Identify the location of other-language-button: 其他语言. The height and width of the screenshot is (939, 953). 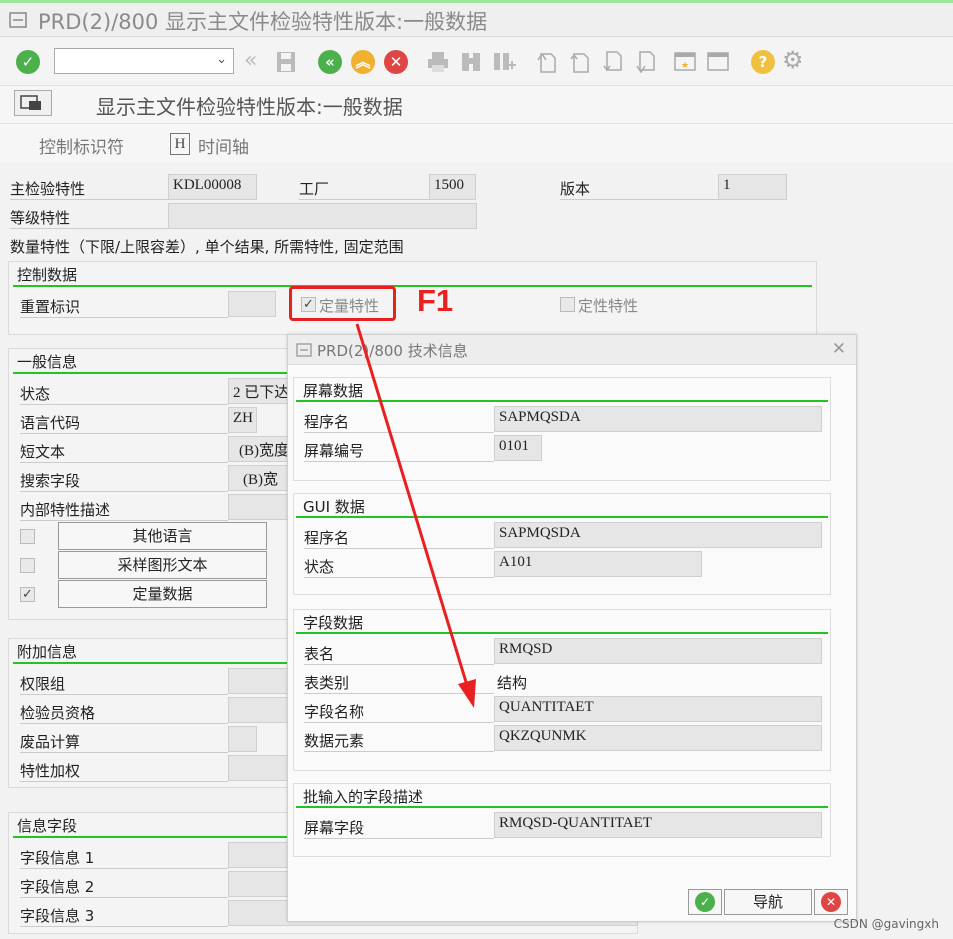
(162, 536).